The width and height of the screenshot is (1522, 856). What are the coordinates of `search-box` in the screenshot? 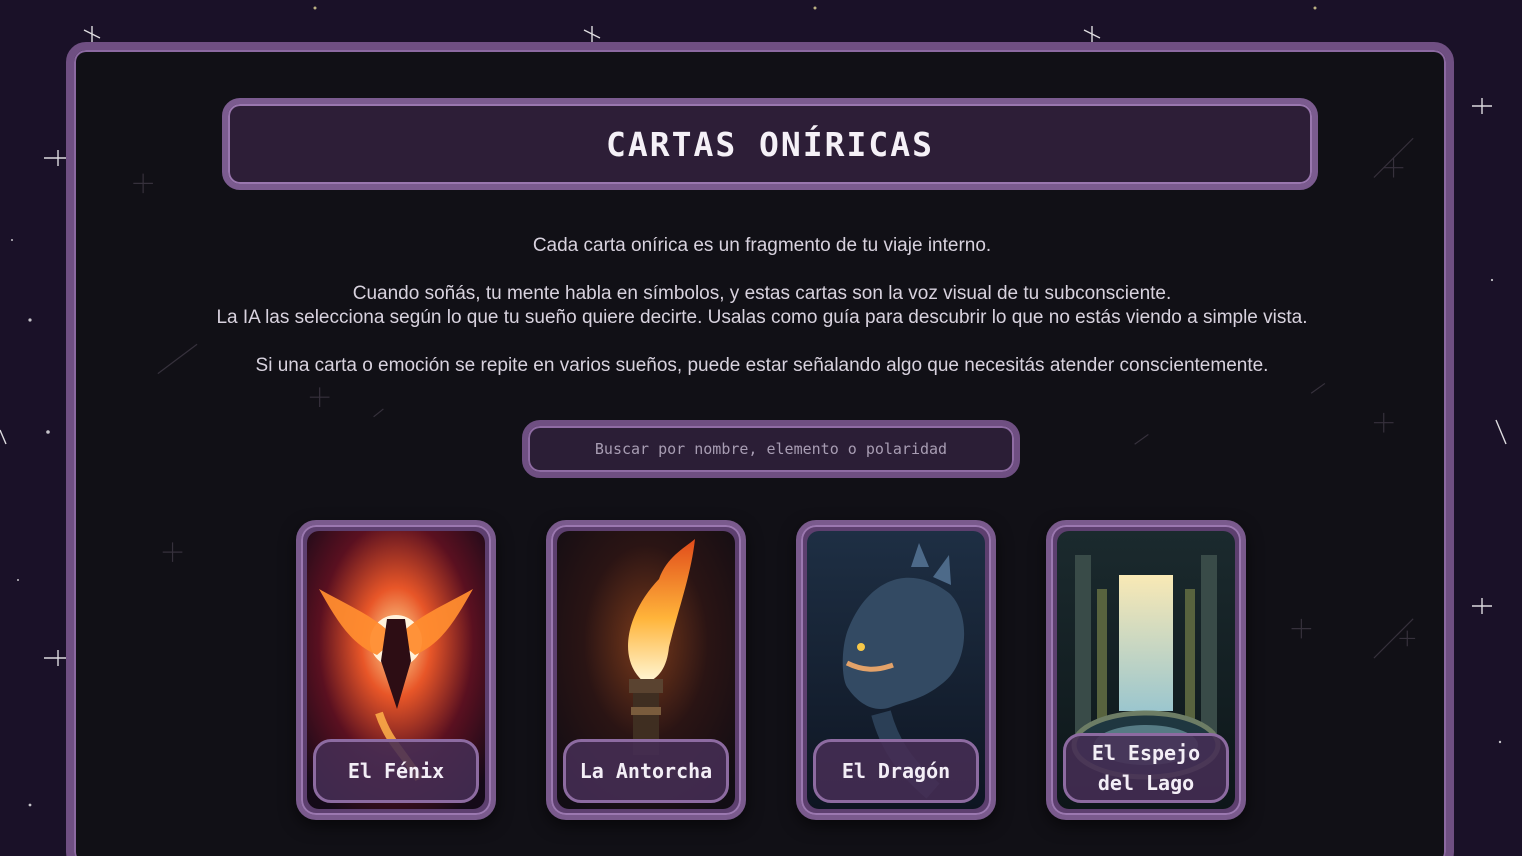 It's located at (771, 449).